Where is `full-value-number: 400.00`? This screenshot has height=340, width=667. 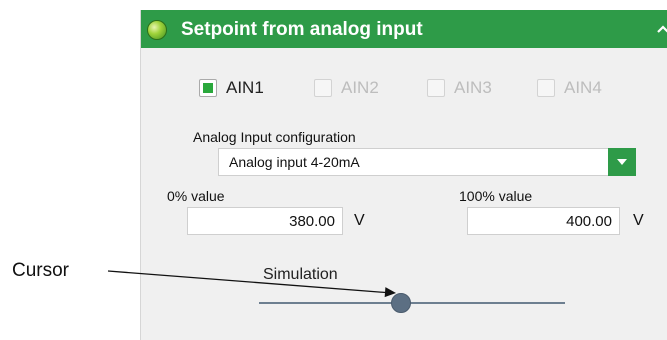 full-value-number: 400.00 is located at coordinates (589, 221).